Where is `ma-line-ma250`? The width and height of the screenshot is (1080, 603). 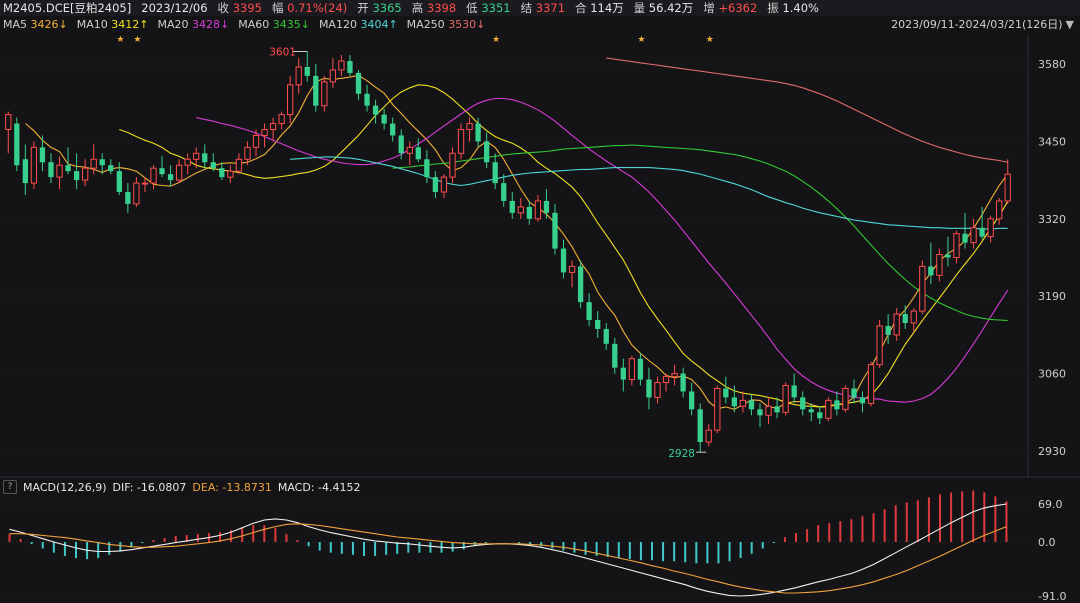 ma-line-ma250 is located at coordinates (807, 110).